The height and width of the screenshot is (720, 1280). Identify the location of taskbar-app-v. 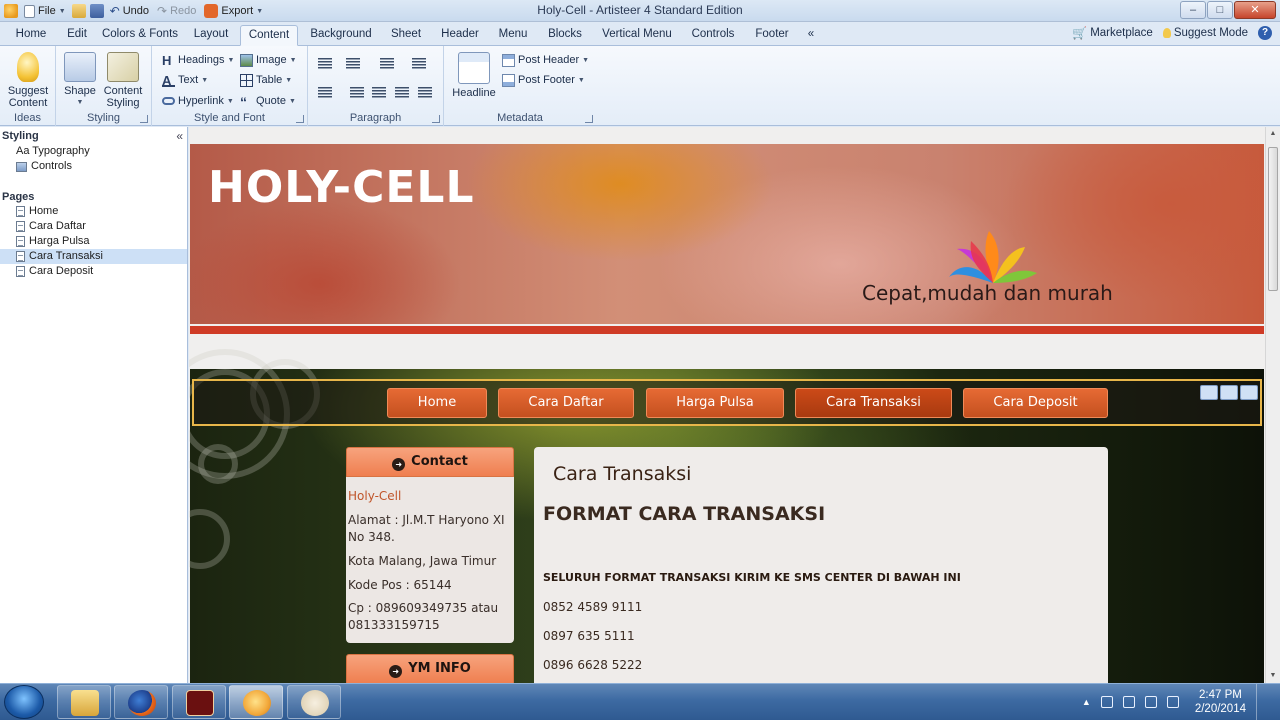
(199, 702).